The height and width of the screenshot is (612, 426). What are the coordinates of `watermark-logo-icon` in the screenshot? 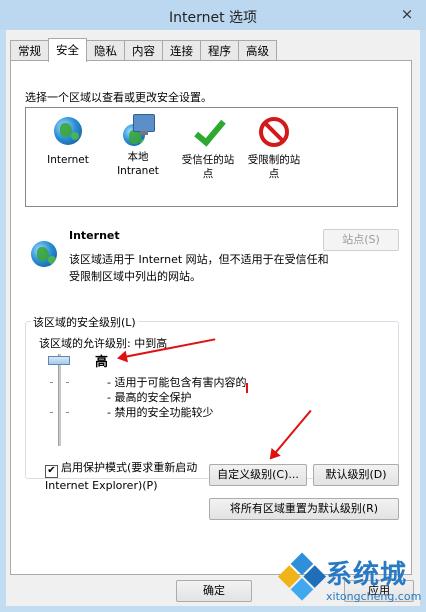 It's located at (302, 578).